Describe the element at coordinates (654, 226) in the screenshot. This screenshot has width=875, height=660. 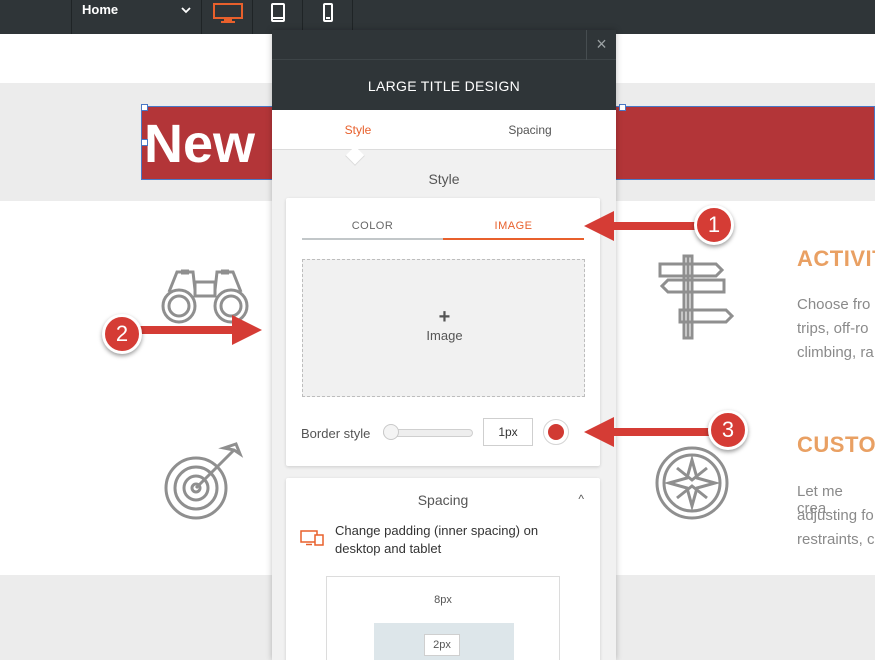
I see `arrow-1-shaft` at that location.